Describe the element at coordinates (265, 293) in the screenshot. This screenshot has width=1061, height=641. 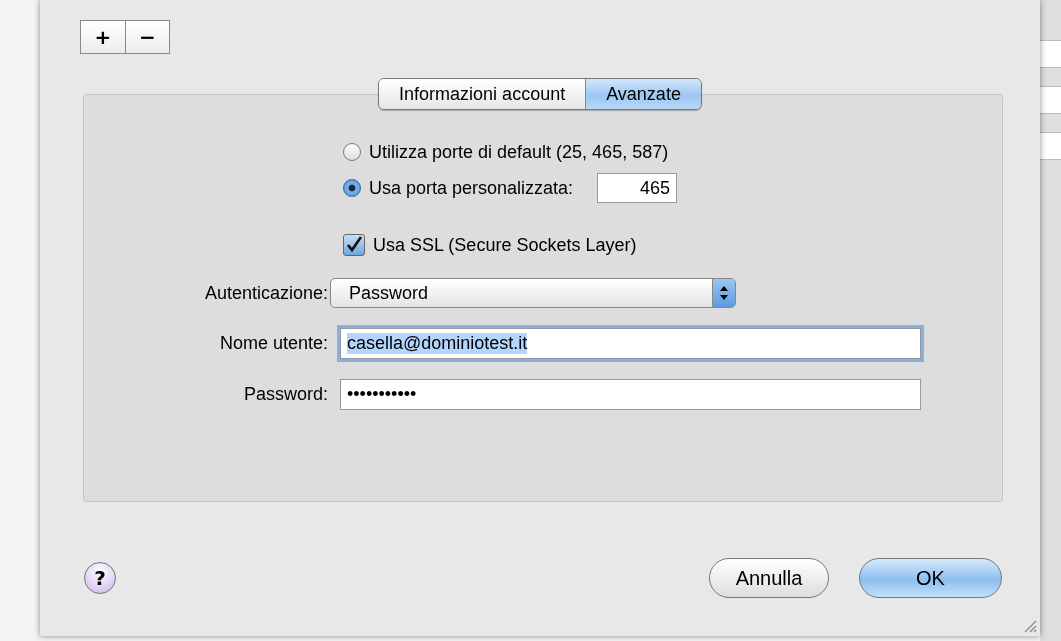
I see `field-label: Autenticazione:` at that location.